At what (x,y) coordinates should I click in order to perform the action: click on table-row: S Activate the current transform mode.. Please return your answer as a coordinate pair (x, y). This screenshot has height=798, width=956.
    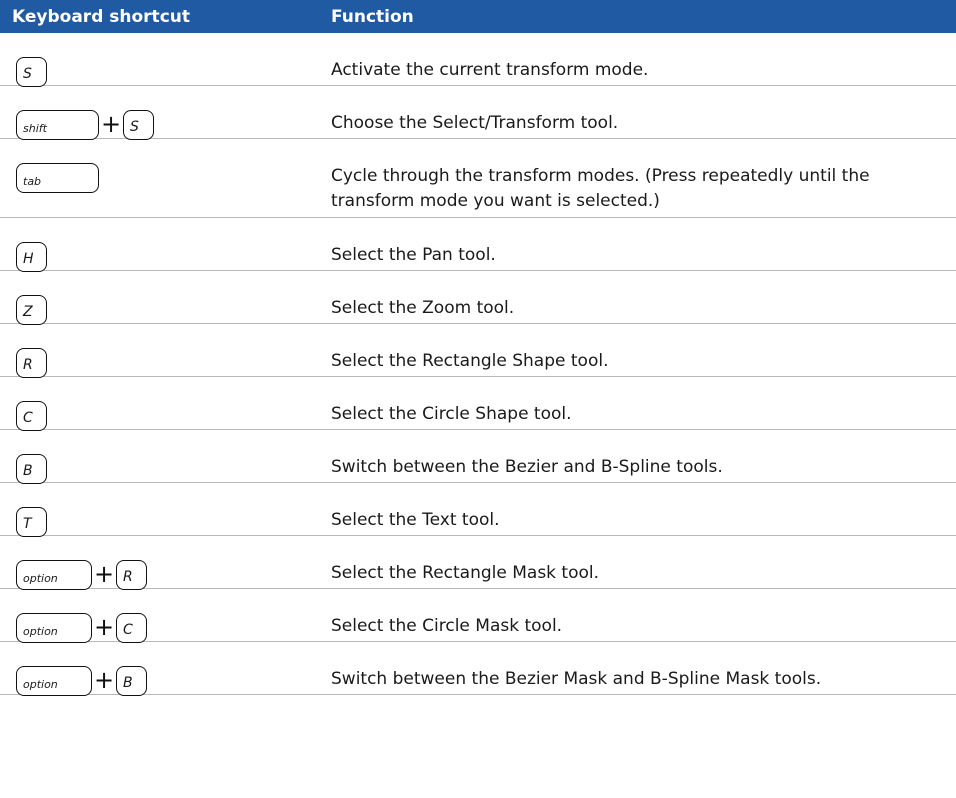
    Looking at the image, I should click on (478, 60).